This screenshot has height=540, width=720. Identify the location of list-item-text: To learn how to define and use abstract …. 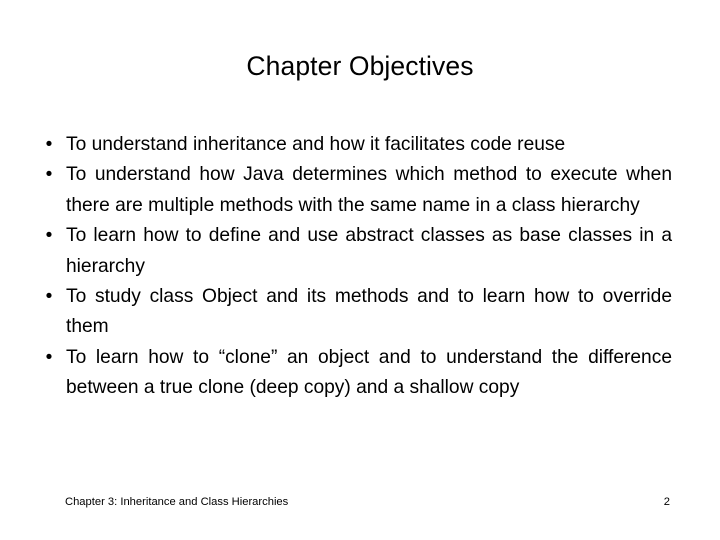
(369, 251).